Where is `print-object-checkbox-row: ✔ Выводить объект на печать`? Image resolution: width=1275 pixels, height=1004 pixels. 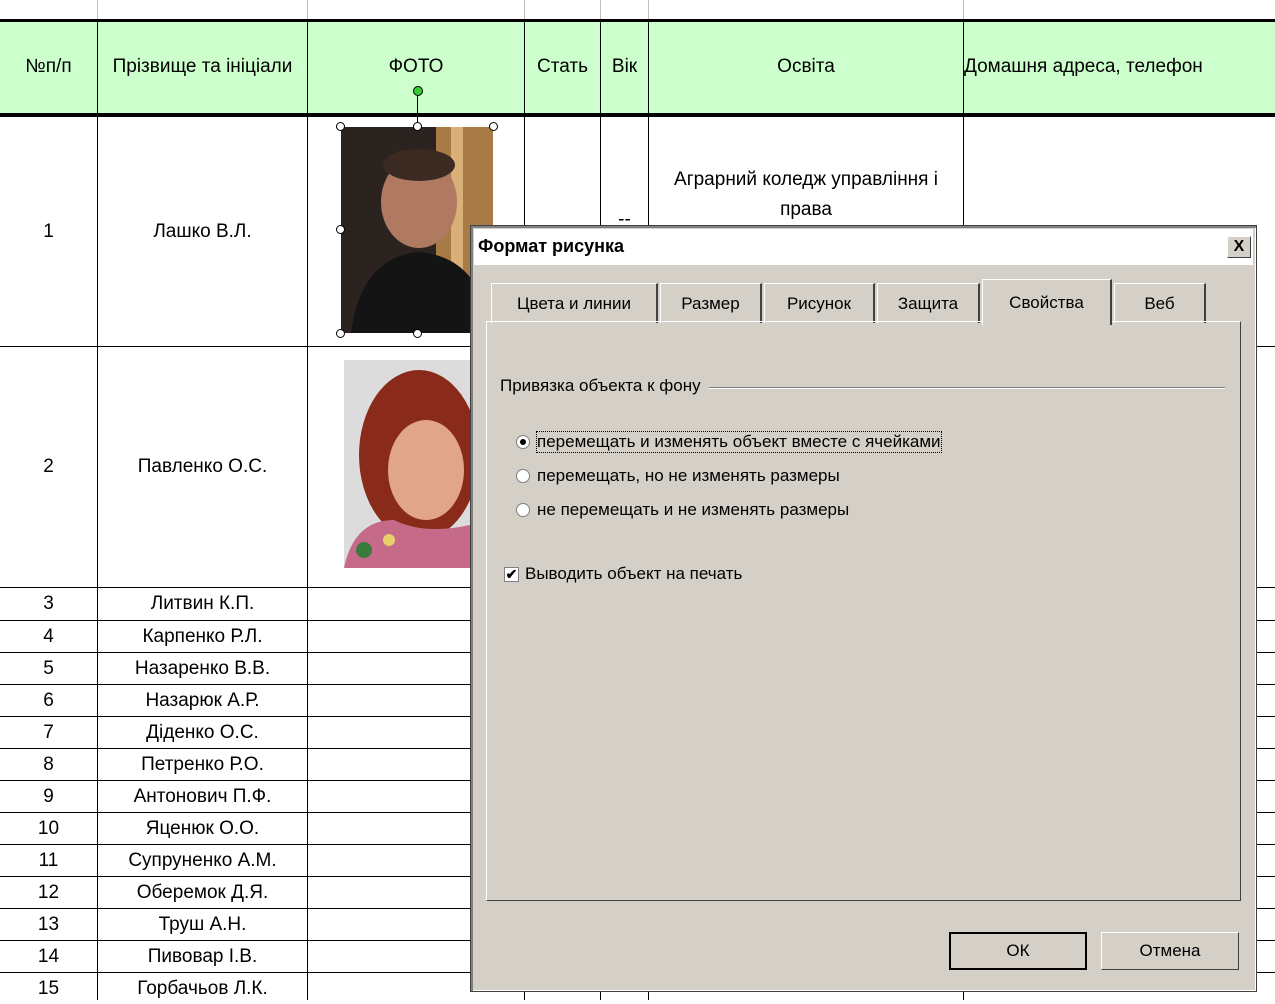
print-object-checkbox-row: ✔ Выводить объект на печать is located at coordinates (623, 574).